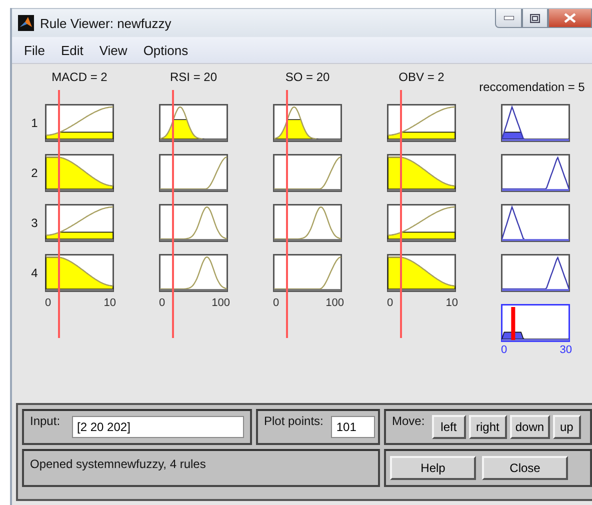  Describe the element at coordinates (34, 123) in the screenshot. I see `rule-number: 1` at that location.